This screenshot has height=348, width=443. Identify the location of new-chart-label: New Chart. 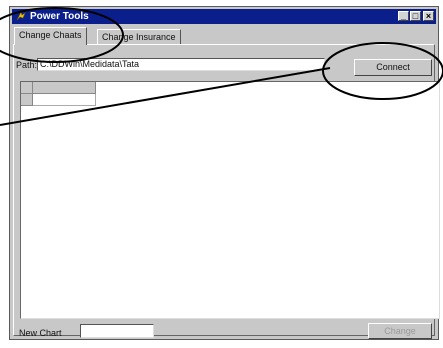
(40, 333).